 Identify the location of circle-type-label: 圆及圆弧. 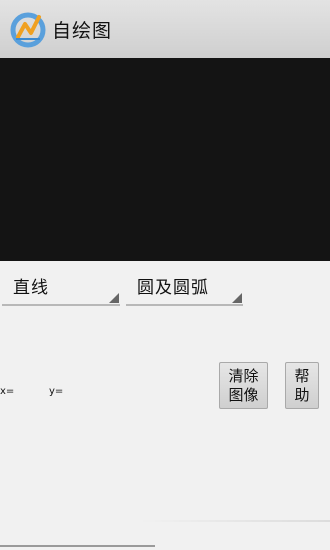
(173, 288).